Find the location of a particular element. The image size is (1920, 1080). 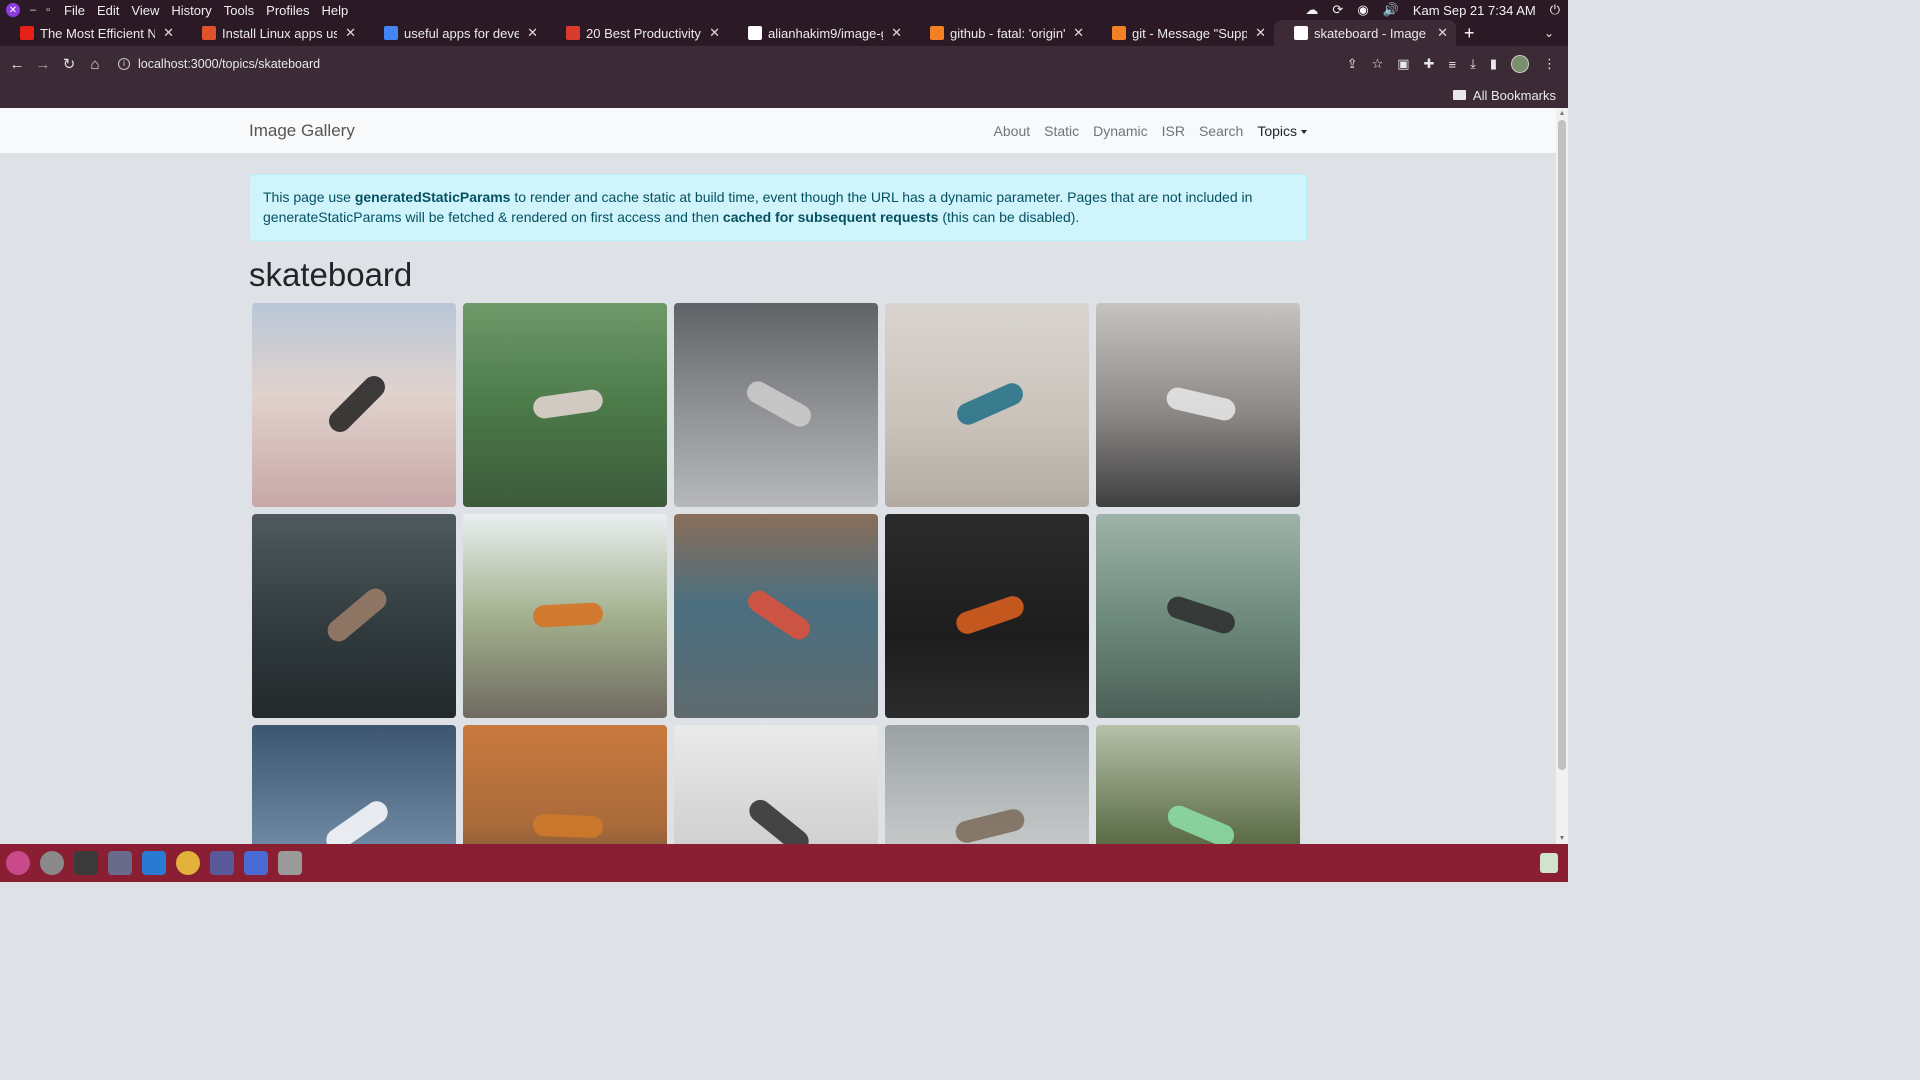

window-close-icon: ✕ is located at coordinates (13, 10).